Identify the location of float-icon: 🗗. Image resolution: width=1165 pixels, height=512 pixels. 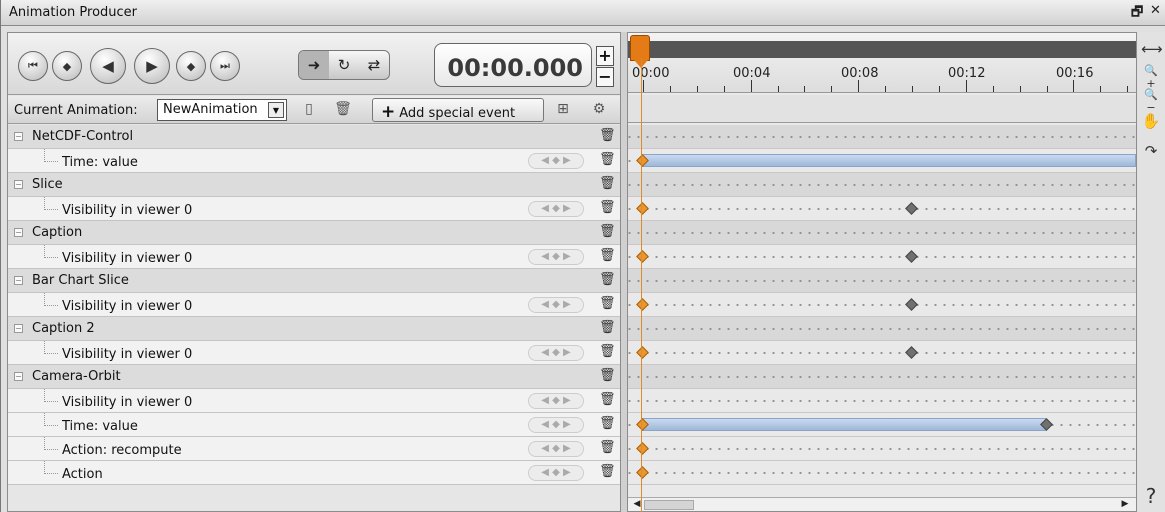
(1137, 14).